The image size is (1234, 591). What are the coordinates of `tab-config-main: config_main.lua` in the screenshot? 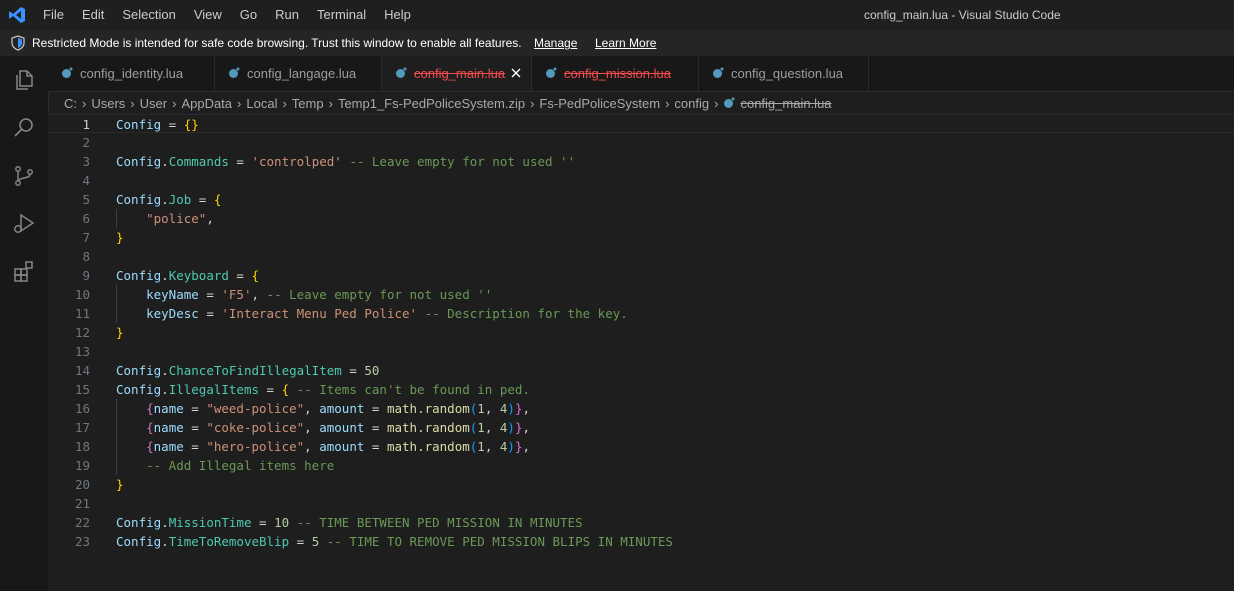 It's located at (457, 73).